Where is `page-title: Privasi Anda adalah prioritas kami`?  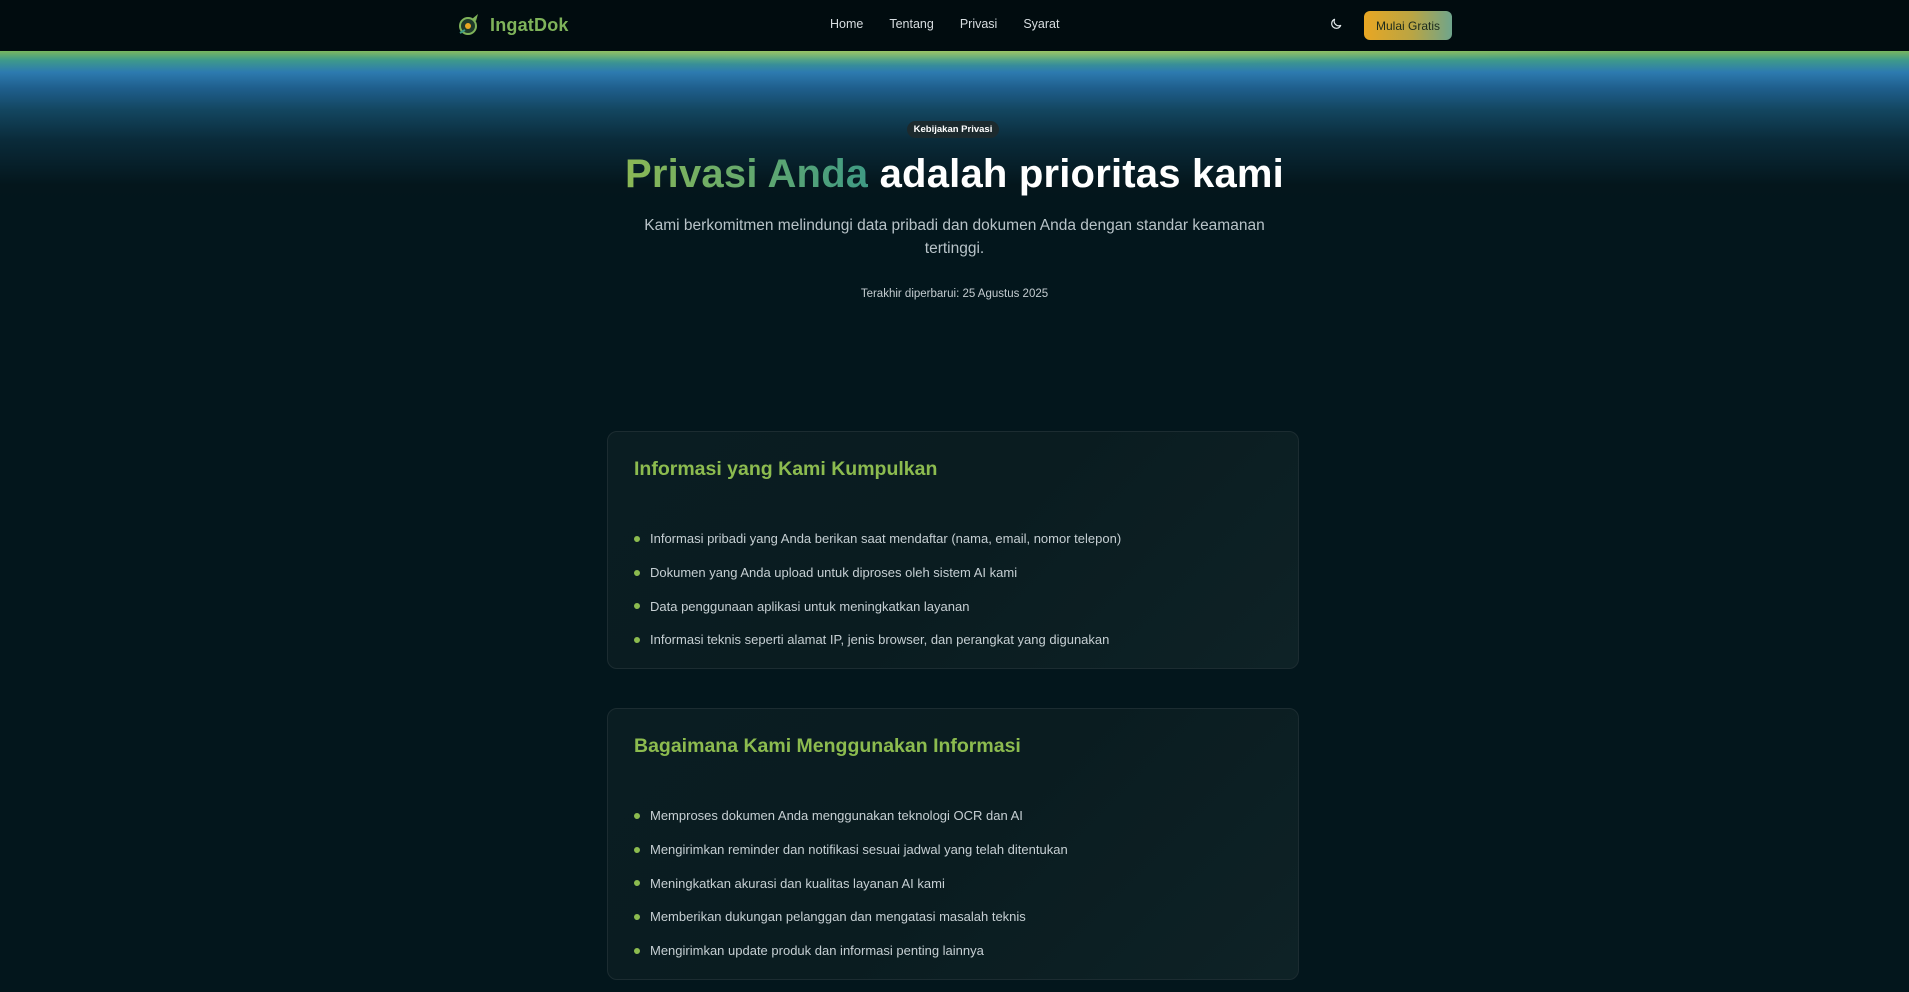
page-title: Privasi Anda adalah prioritas kami is located at coordinates (954, 174).